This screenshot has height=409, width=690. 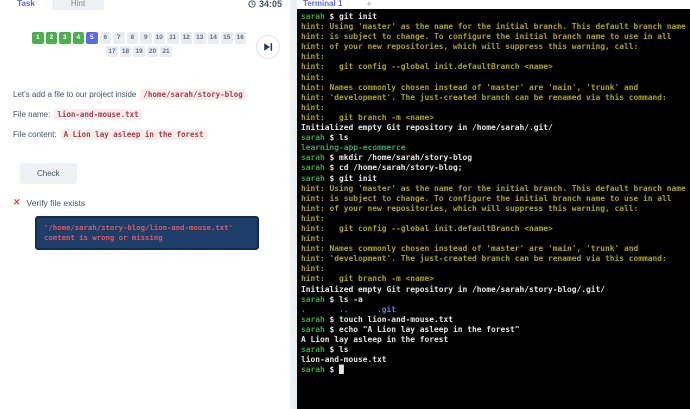 I want to click on terminal-line: sarah $ touch lion-and-mouse.txt, so click(x=377, y=319).